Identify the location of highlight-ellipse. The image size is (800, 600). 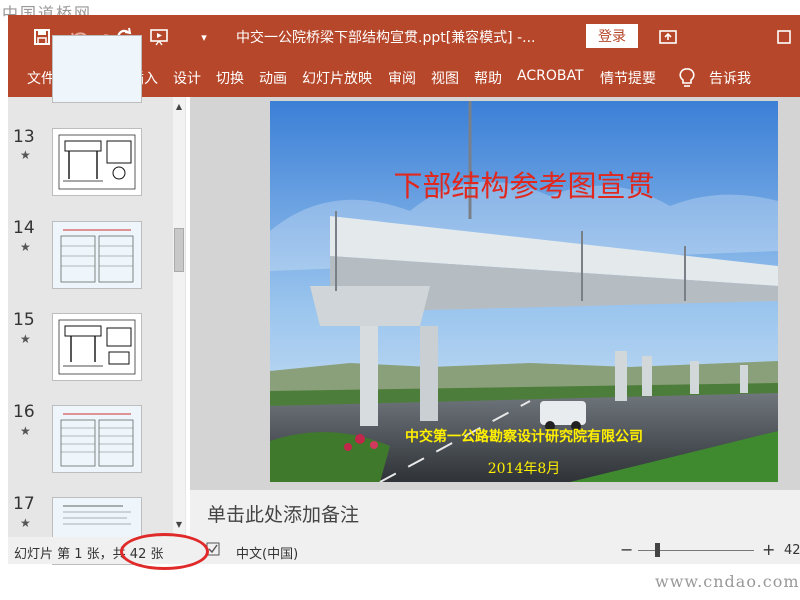
(164, 551).